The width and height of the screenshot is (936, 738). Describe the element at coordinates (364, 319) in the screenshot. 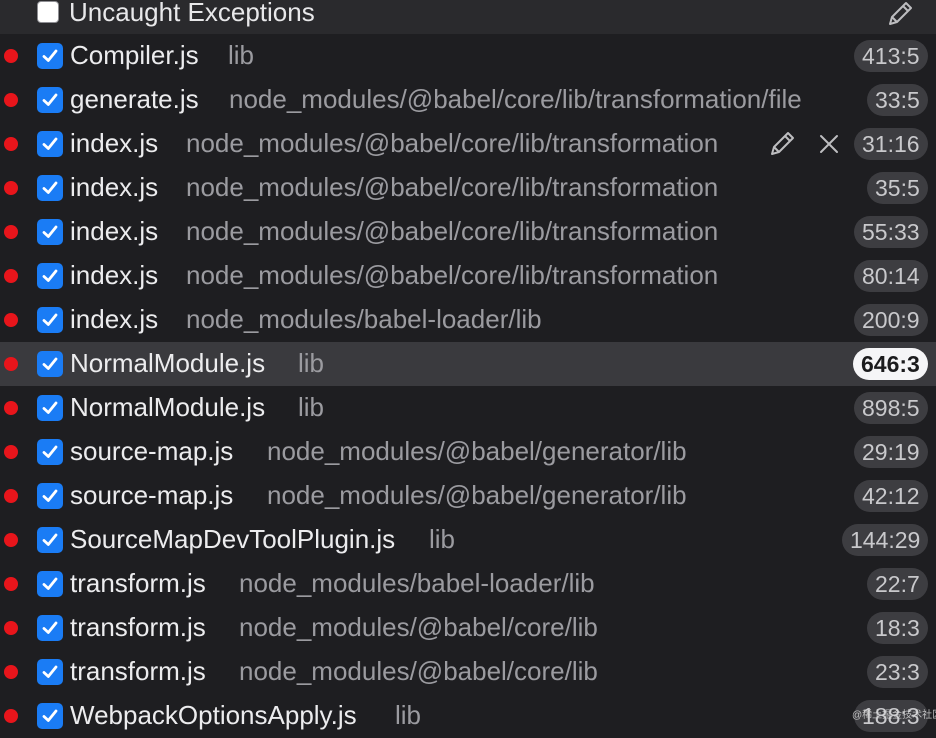

I see `breakpoint-file-path: node_modules/babel-loader/lib` at that location.